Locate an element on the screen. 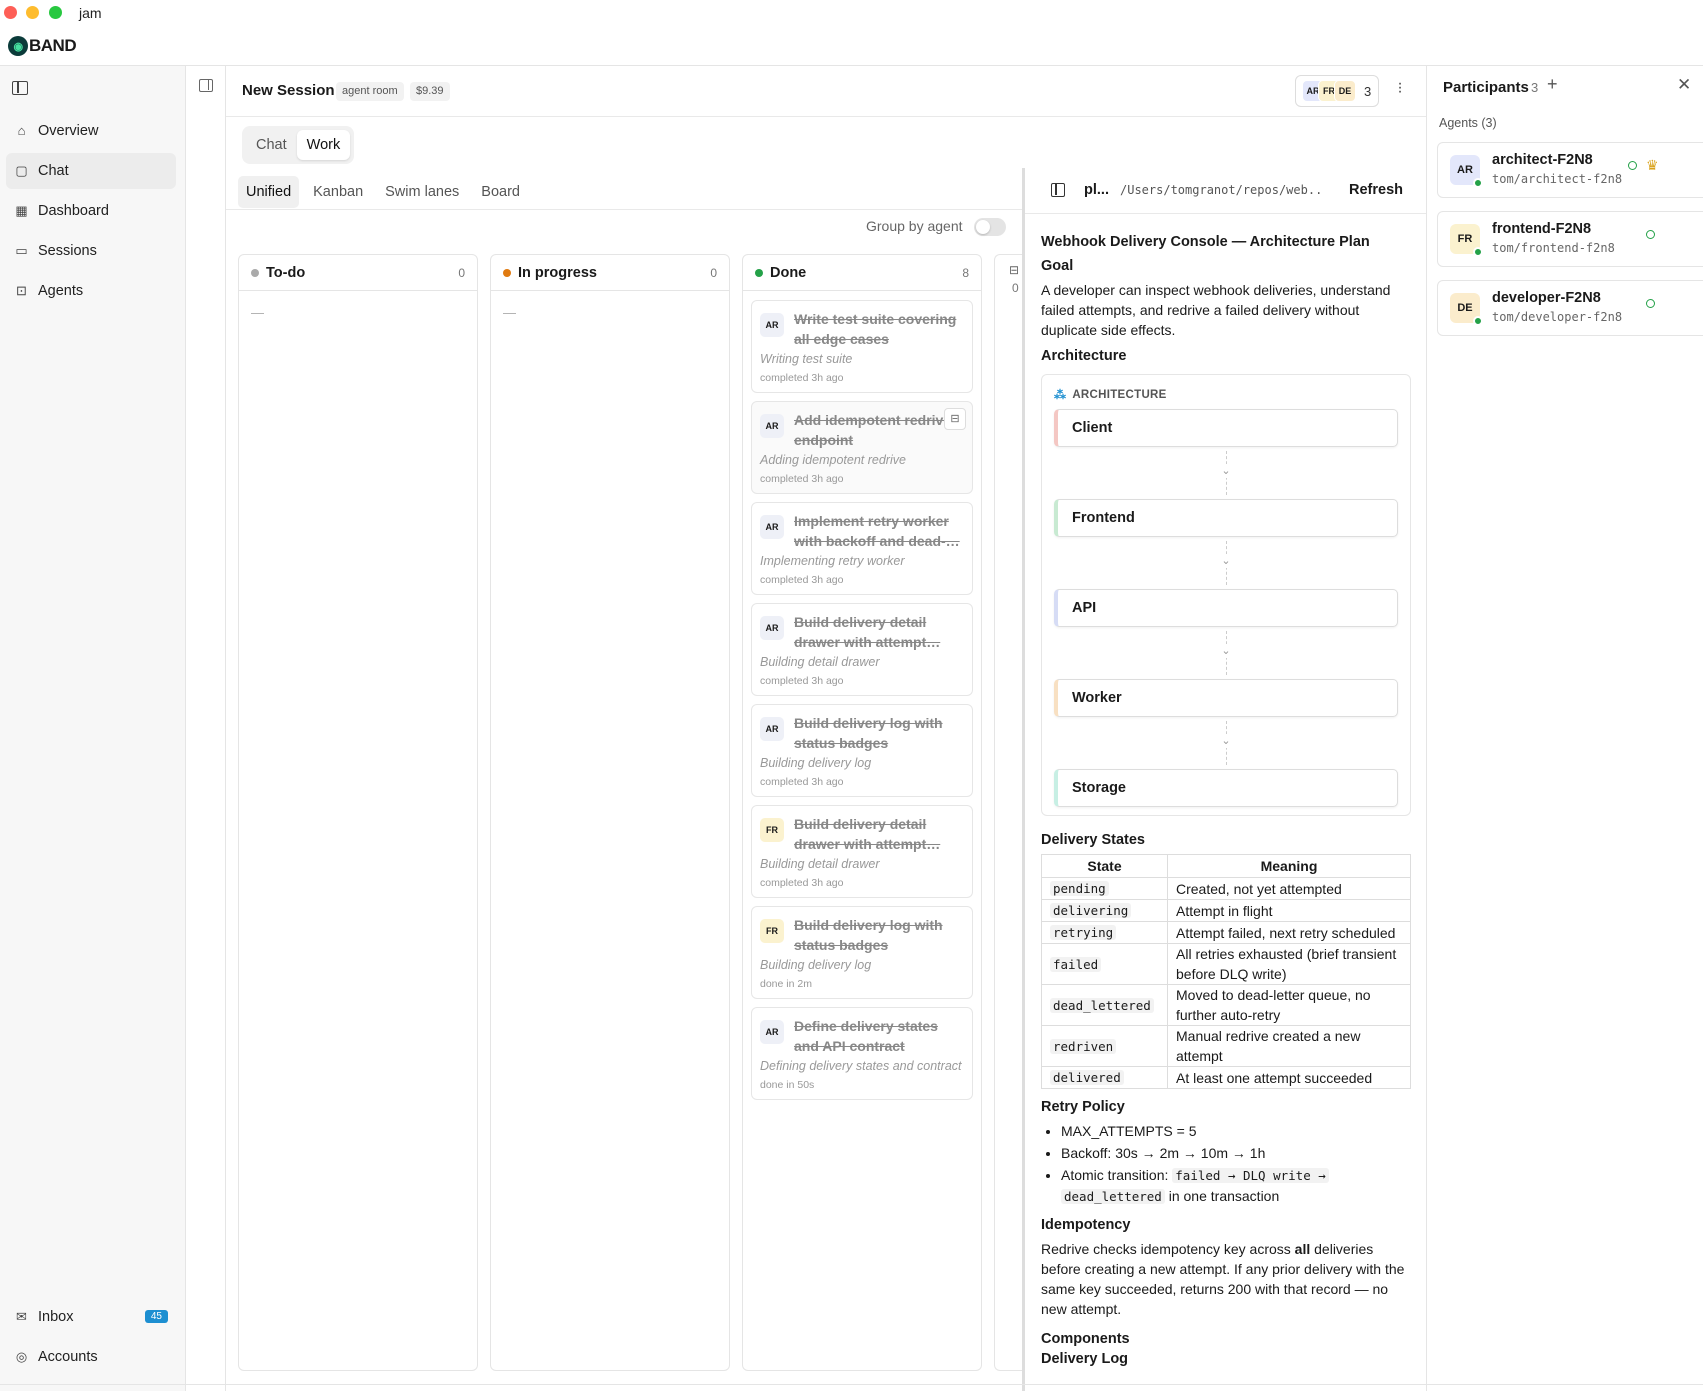  sidebar-item-label: Agents is located at coordinates (61, 291).